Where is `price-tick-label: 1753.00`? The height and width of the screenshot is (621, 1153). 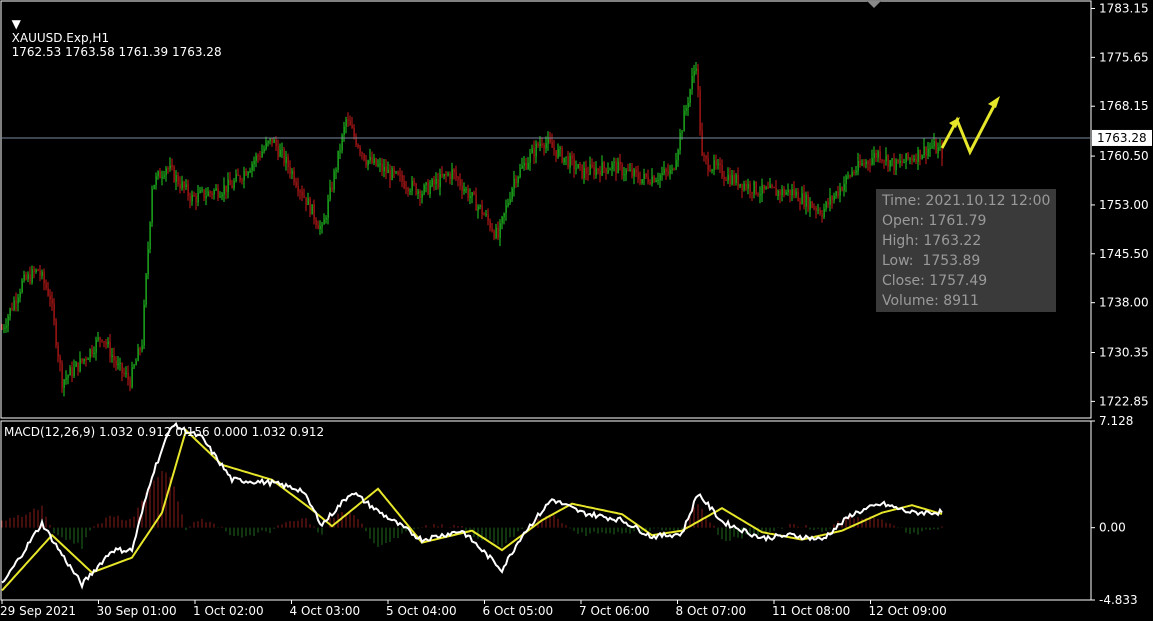
price-tick-label: 1753.00 is located at coordinates (1124, 205).